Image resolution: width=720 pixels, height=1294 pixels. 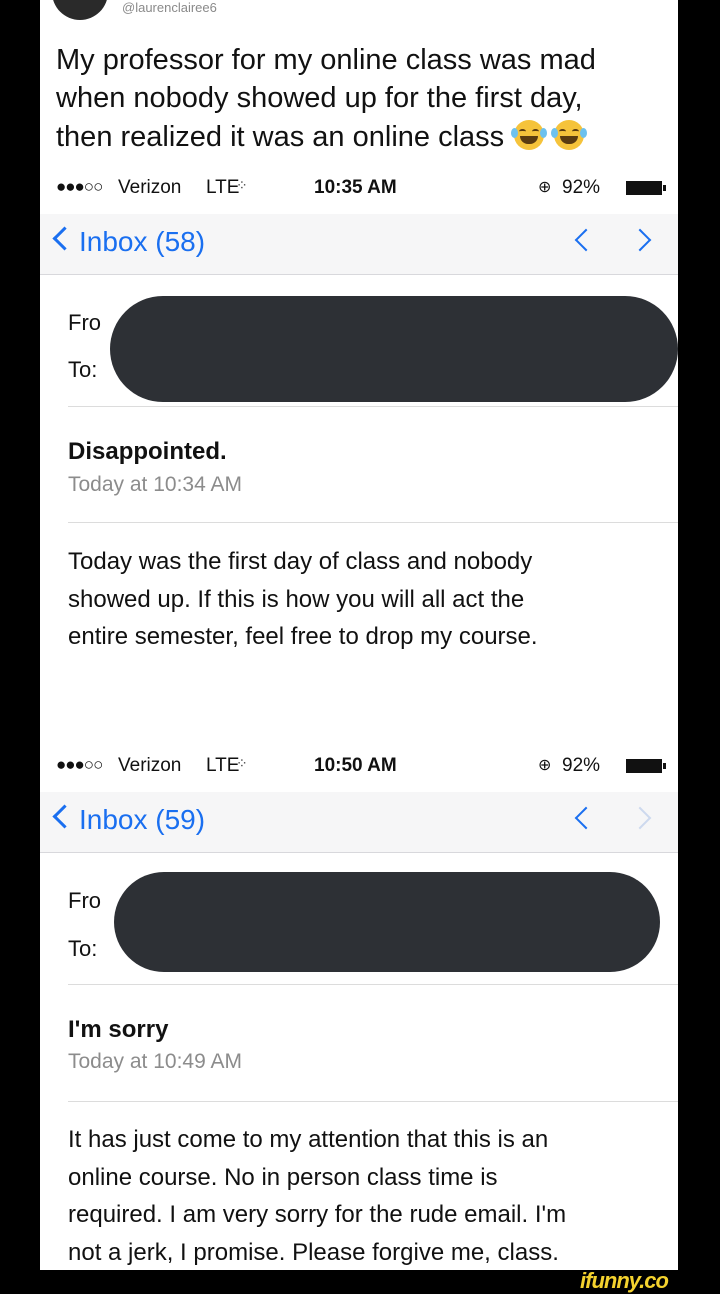 I want to click on email-date: Today at 10:34 AM, so click(x=155, y=484).